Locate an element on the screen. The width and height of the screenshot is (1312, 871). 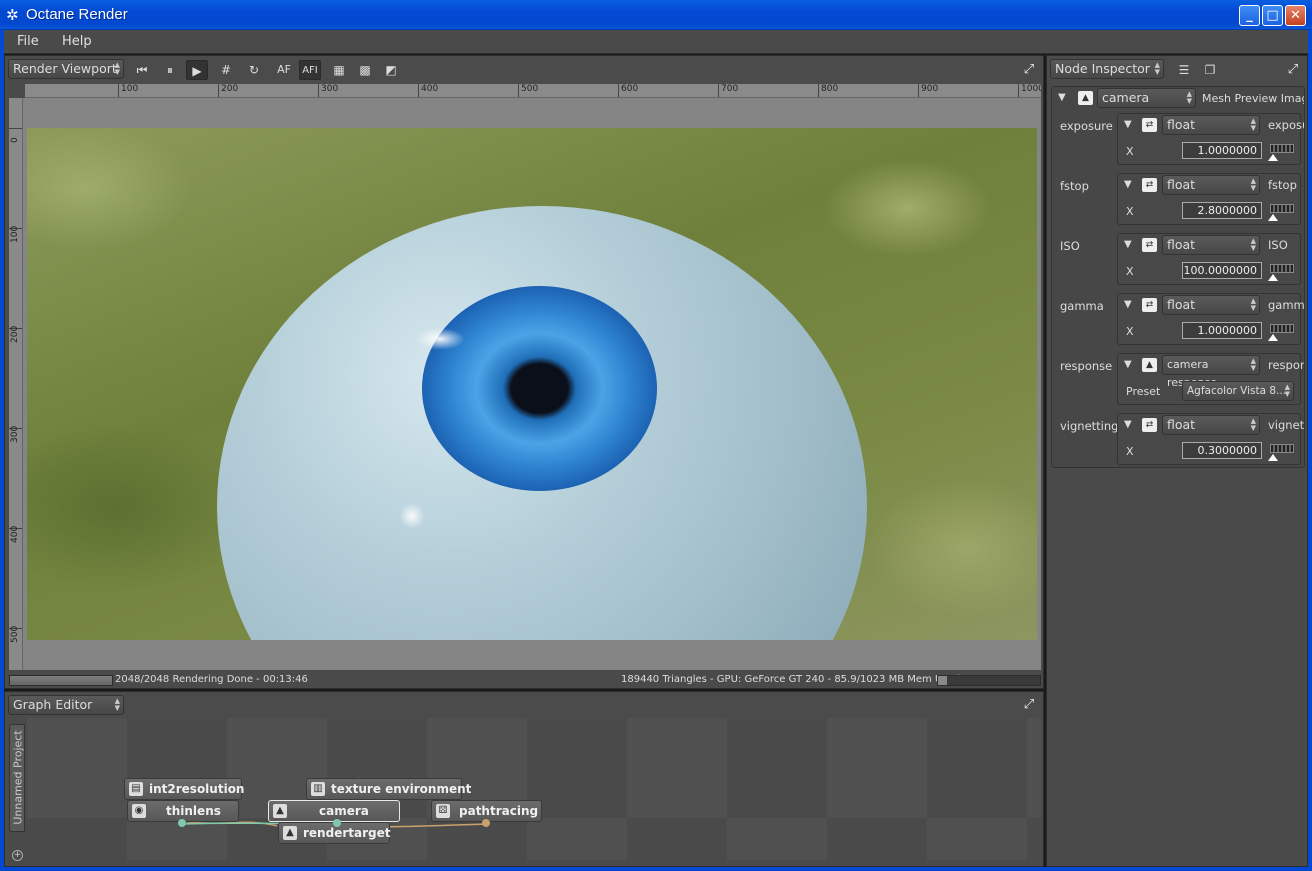
ruler-v-label: 0 is located at coordinates (15, 140).